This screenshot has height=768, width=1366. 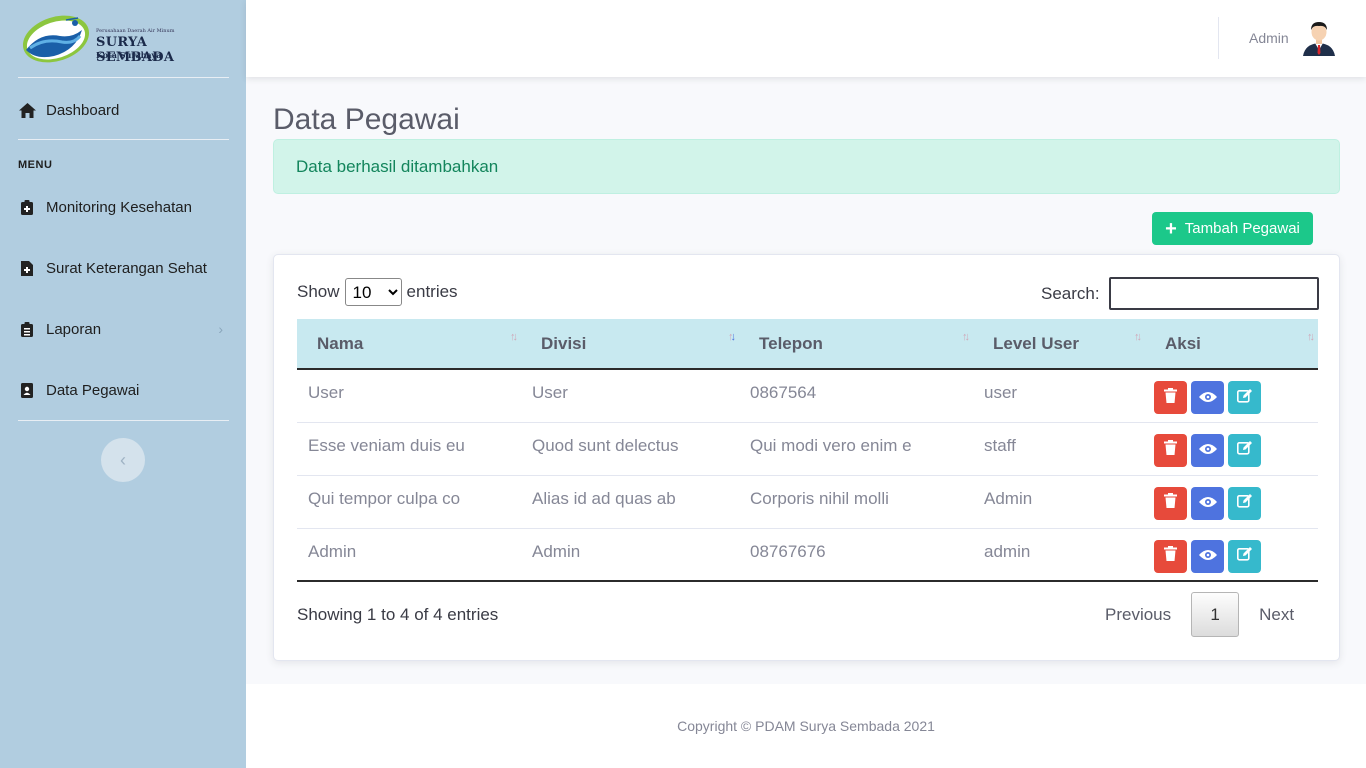 I want to click on sidebar-item-data-pegawai: Data Pegawai, so click(x=123, y=390).